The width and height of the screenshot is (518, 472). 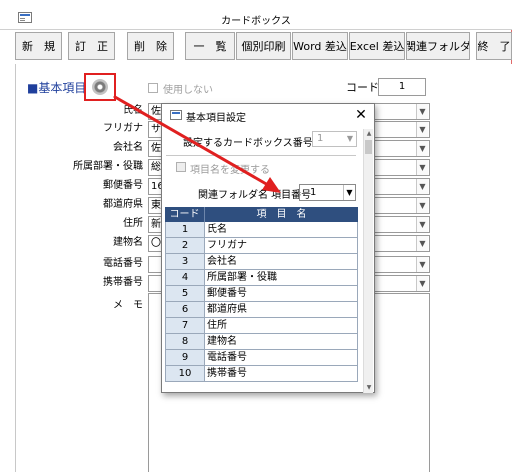 What do you see at coordinates (185, 262) in the screenshot?
I see `row-code: 3` at bounding box center [185, 262].